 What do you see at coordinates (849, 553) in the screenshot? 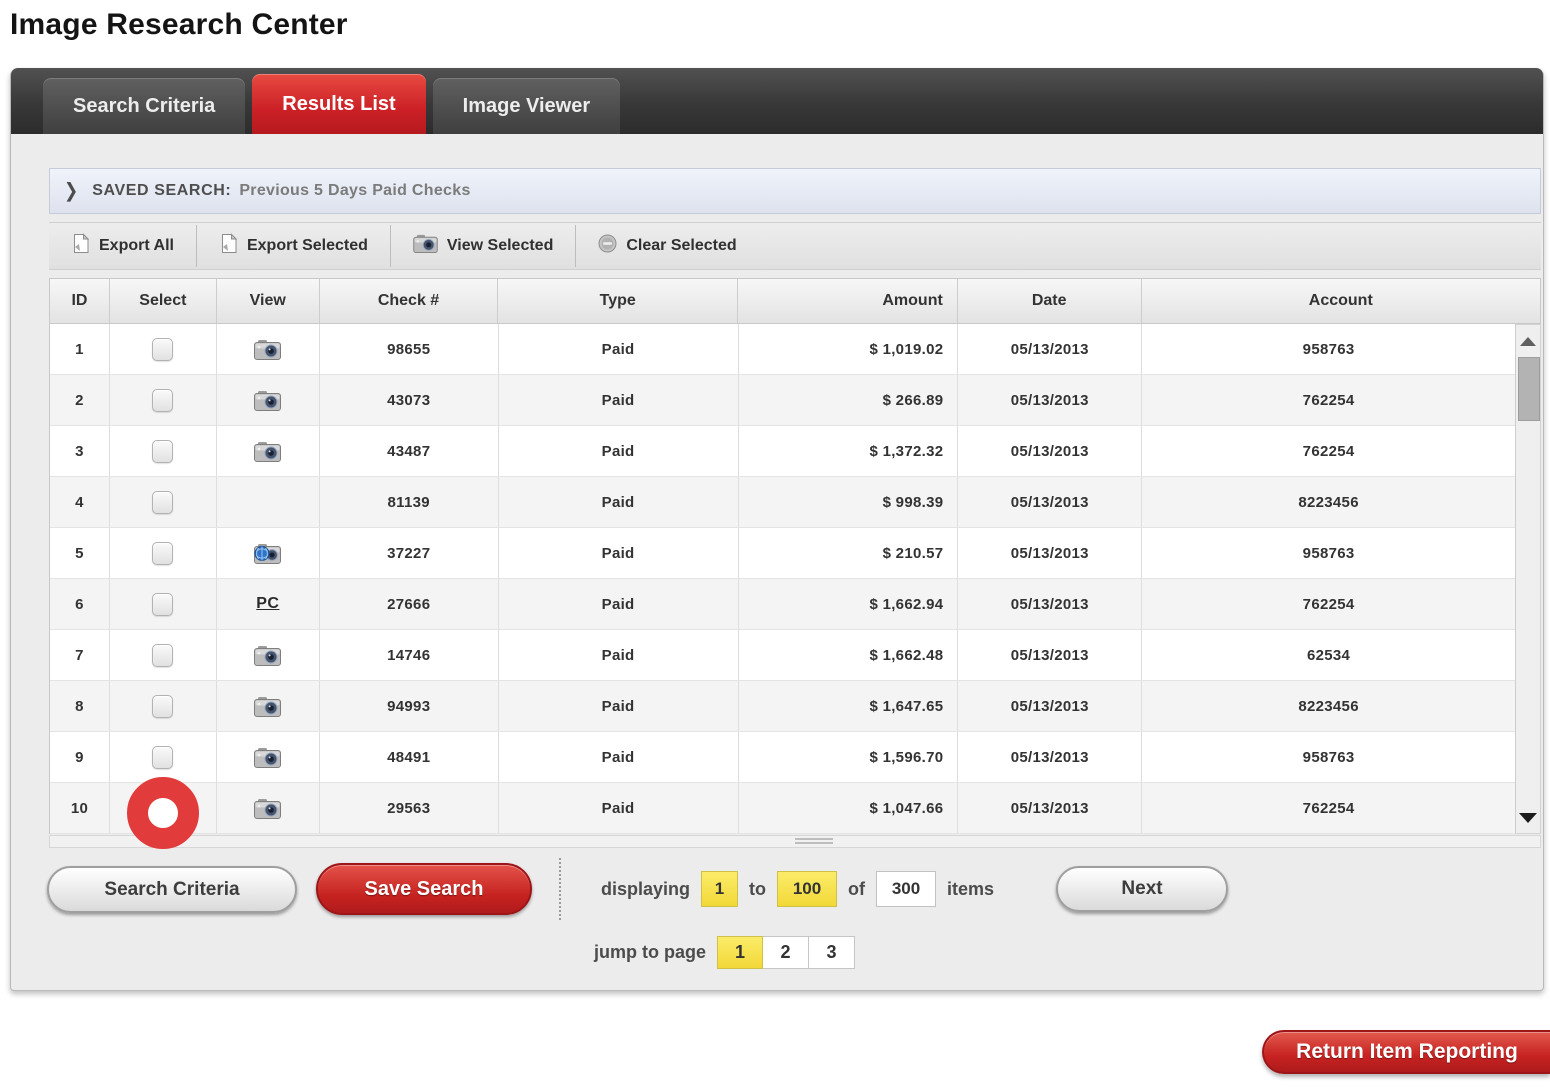
I see `cell-amount: $ 210.57` at bounding box center [849, 553].